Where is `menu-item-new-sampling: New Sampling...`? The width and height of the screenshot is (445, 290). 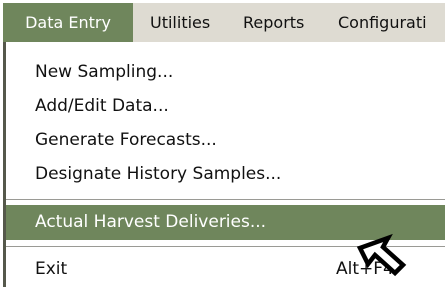 menu-item-new-sampling: New Sampling... is located at coordinates (225, 72).